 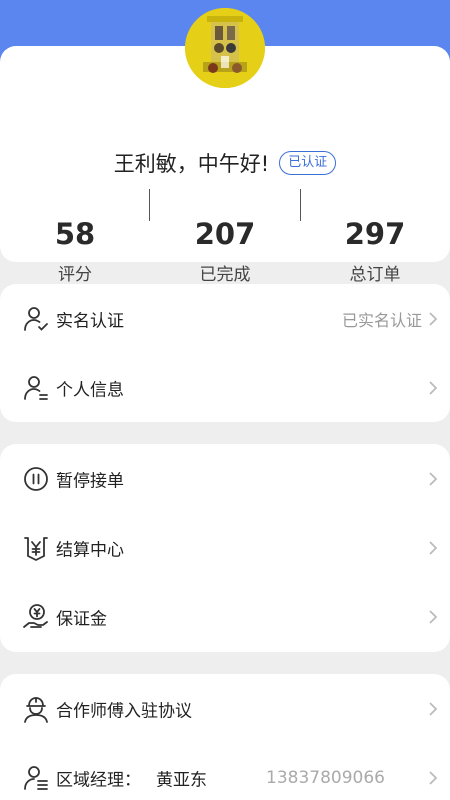 What do you see at coordinates (36, 617) in the screenshot?
I see `yen-hand-icon` at bounding box center [36, 617].